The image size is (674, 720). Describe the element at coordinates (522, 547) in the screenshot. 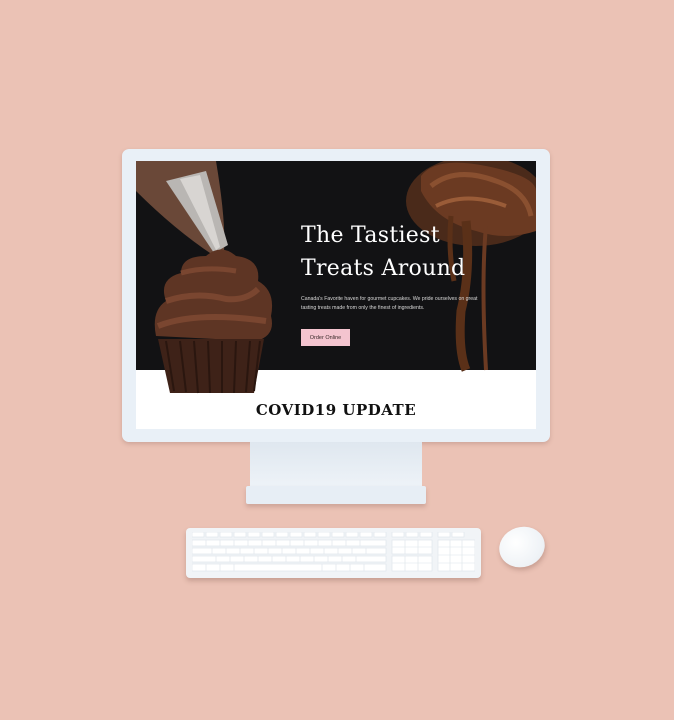

I see `mouse` at that location.